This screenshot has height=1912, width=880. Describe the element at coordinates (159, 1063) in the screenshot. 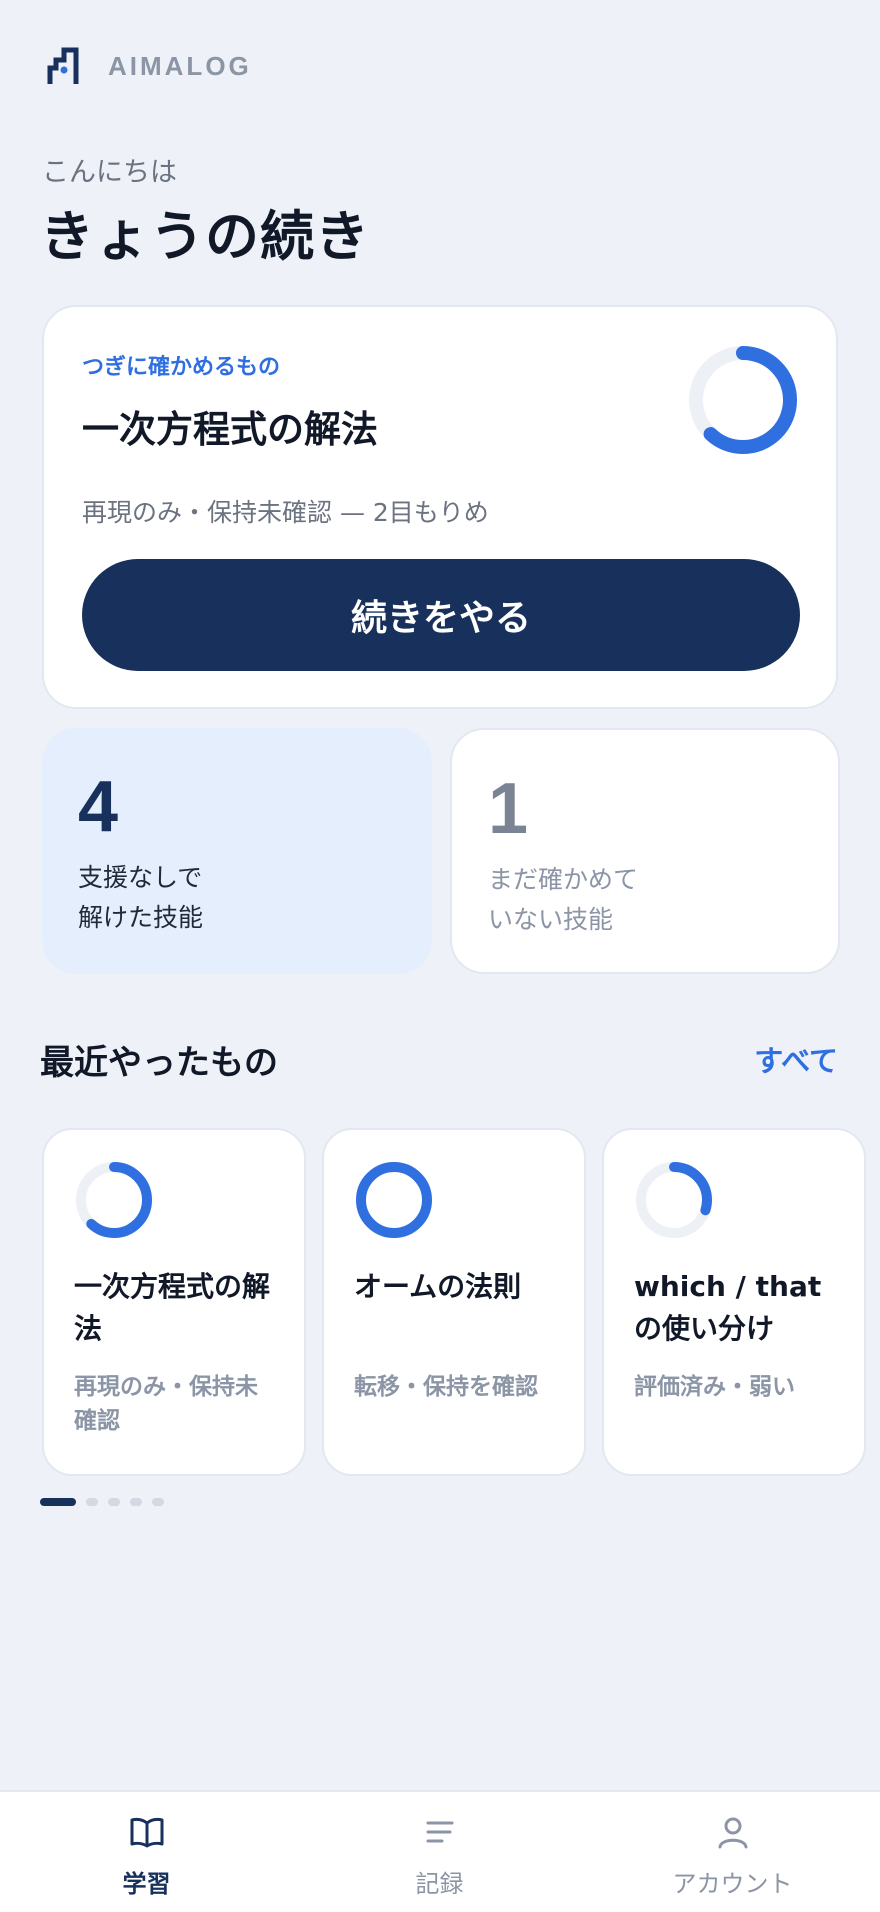

I see `section-title-recent: 最近やったもの` at that location.